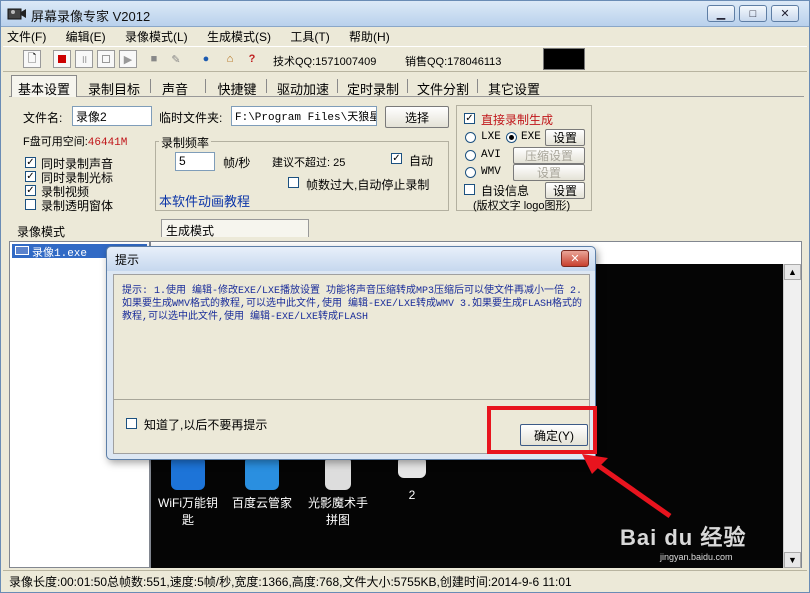 This screenshot has height=593, width=810. Describe the element at coordinates (55, 142) in the screenshot. I see `disk-space-label: F盘可用空间:` at that location.